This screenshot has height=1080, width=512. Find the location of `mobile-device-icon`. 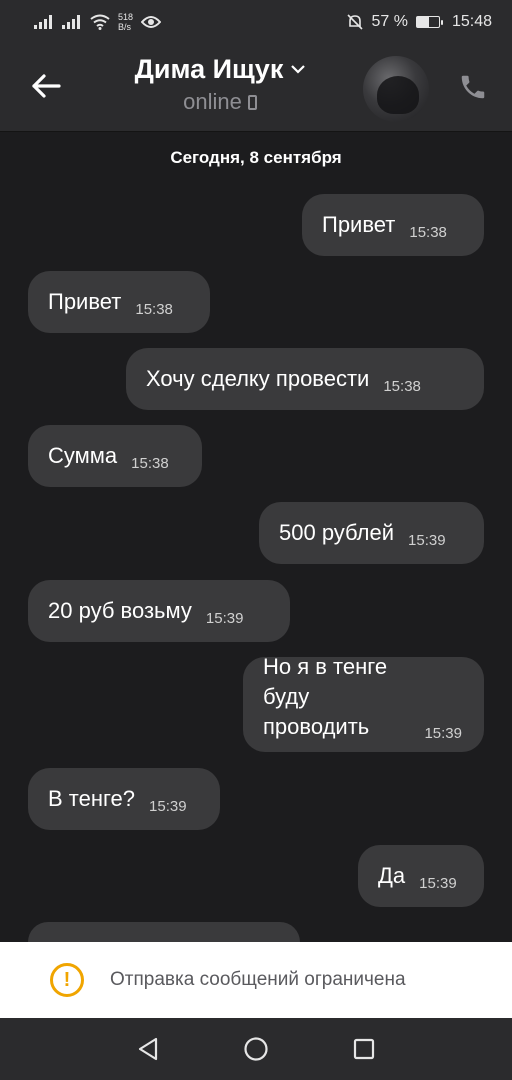

mobile-device-icon is located at coordinates (252, 102).